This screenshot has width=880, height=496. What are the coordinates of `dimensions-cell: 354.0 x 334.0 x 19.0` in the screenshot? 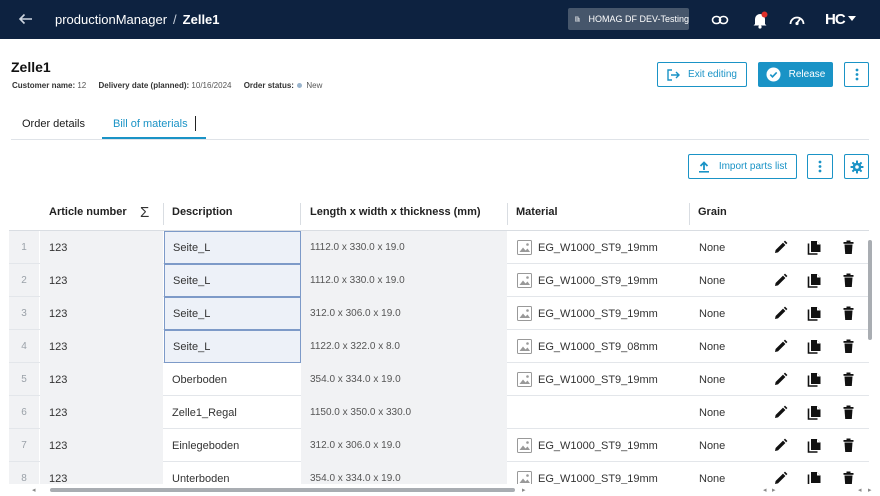 It's located at (404, 379).